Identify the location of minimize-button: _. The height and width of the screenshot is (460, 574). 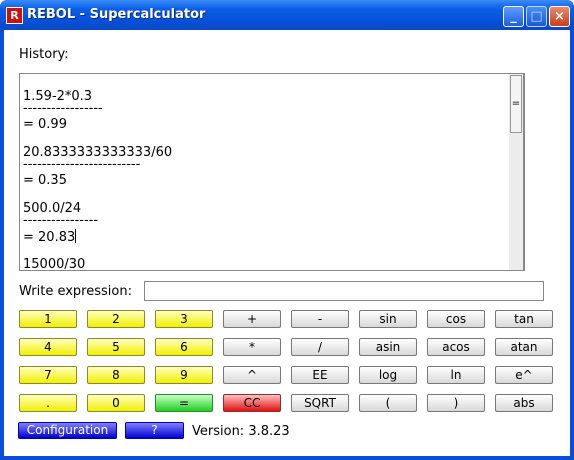
(513, 16).